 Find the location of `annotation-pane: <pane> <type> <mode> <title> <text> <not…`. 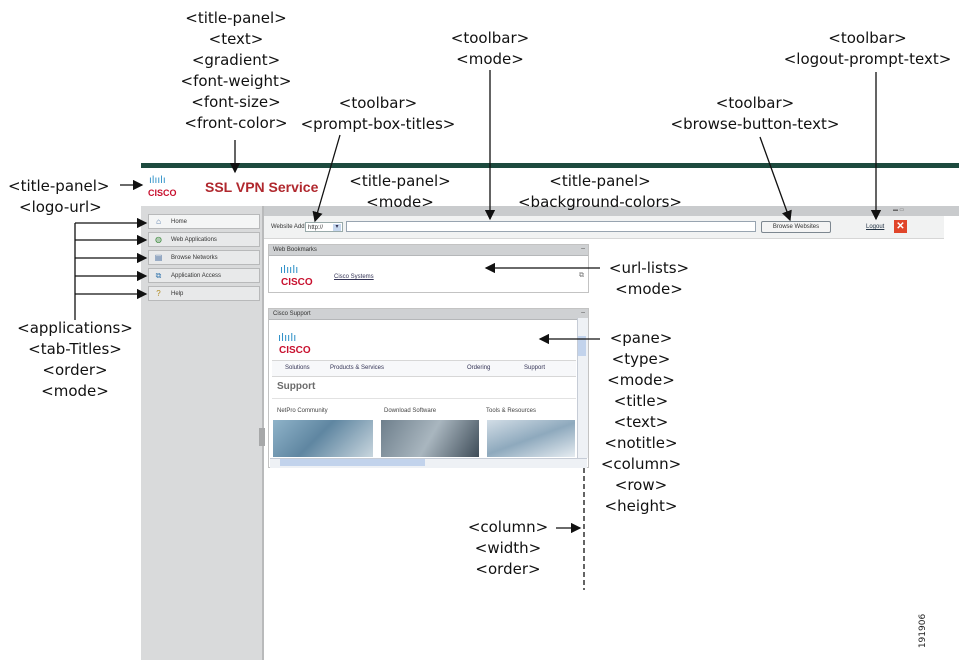

annotation-pane: <pane> <type> <mode> <title> <text> <not… is located at coordinates (641, 422).